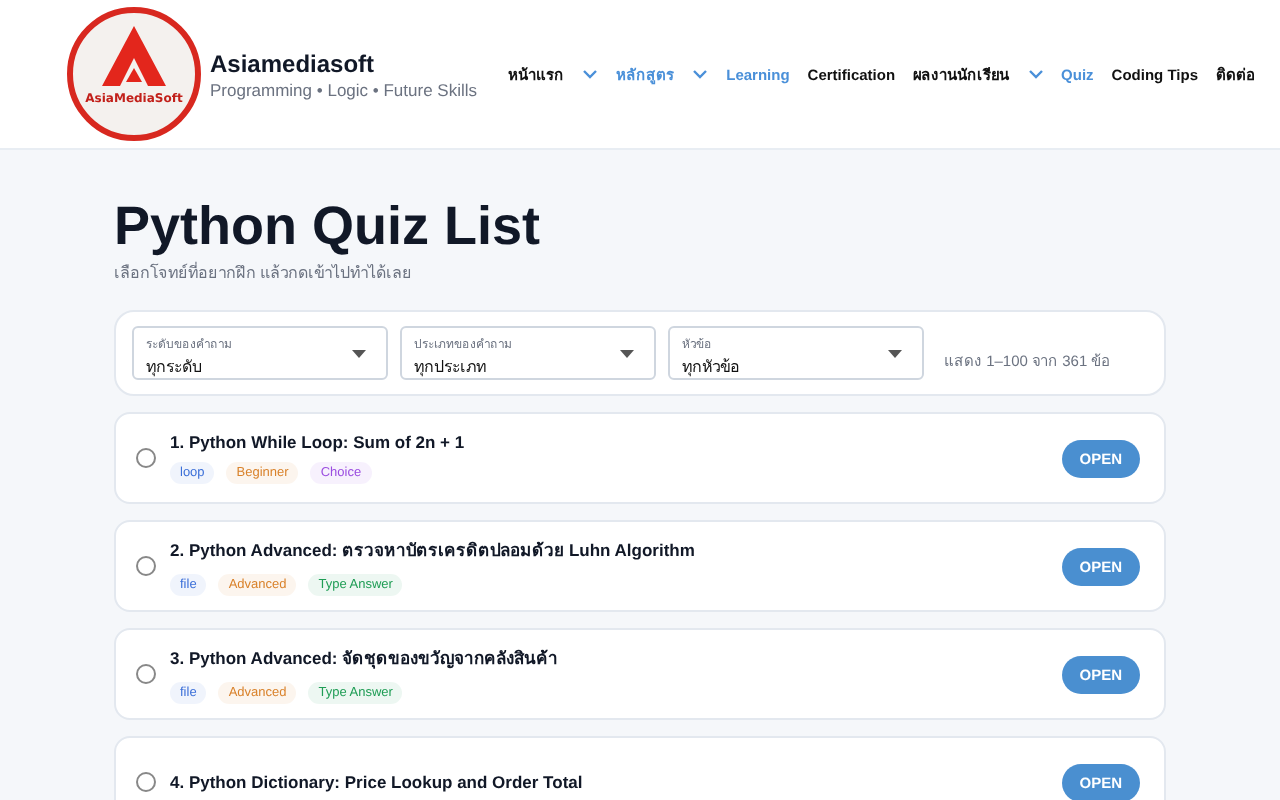 The image size is (1280, 800). Describe the element at coordinates (377, 782) in the screenshot. I see `quiz-title: 4. Python Dictionary: Price Lookup and Order Total` at that location.